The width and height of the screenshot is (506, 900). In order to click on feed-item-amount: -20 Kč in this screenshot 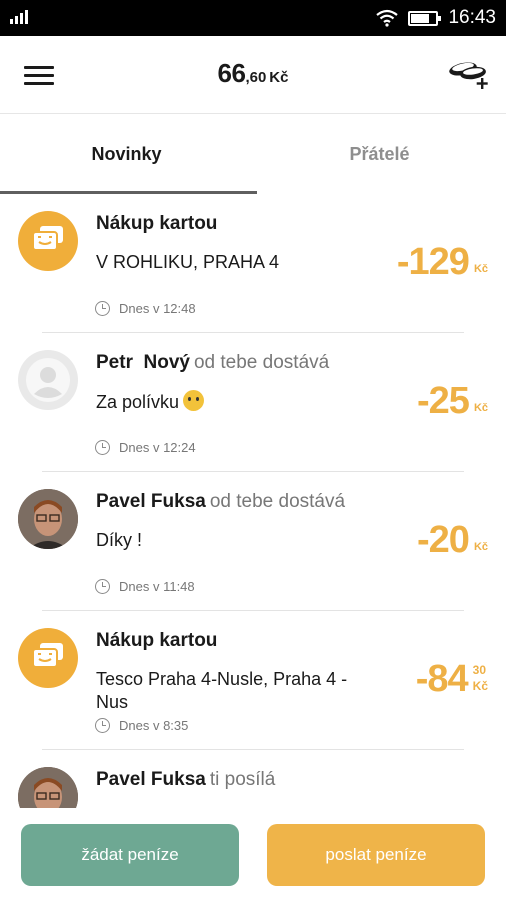, I will do `click(452, 540)`.